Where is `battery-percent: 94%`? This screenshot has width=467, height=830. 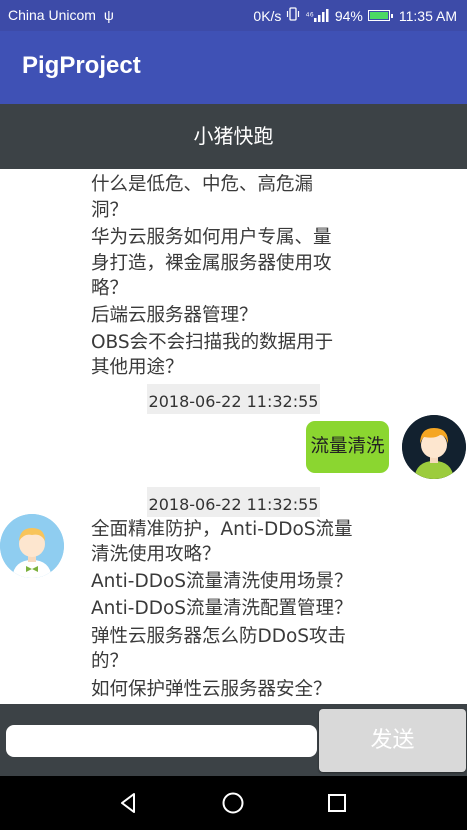 battery-percent: 94% is located at coordinates (348, 15).